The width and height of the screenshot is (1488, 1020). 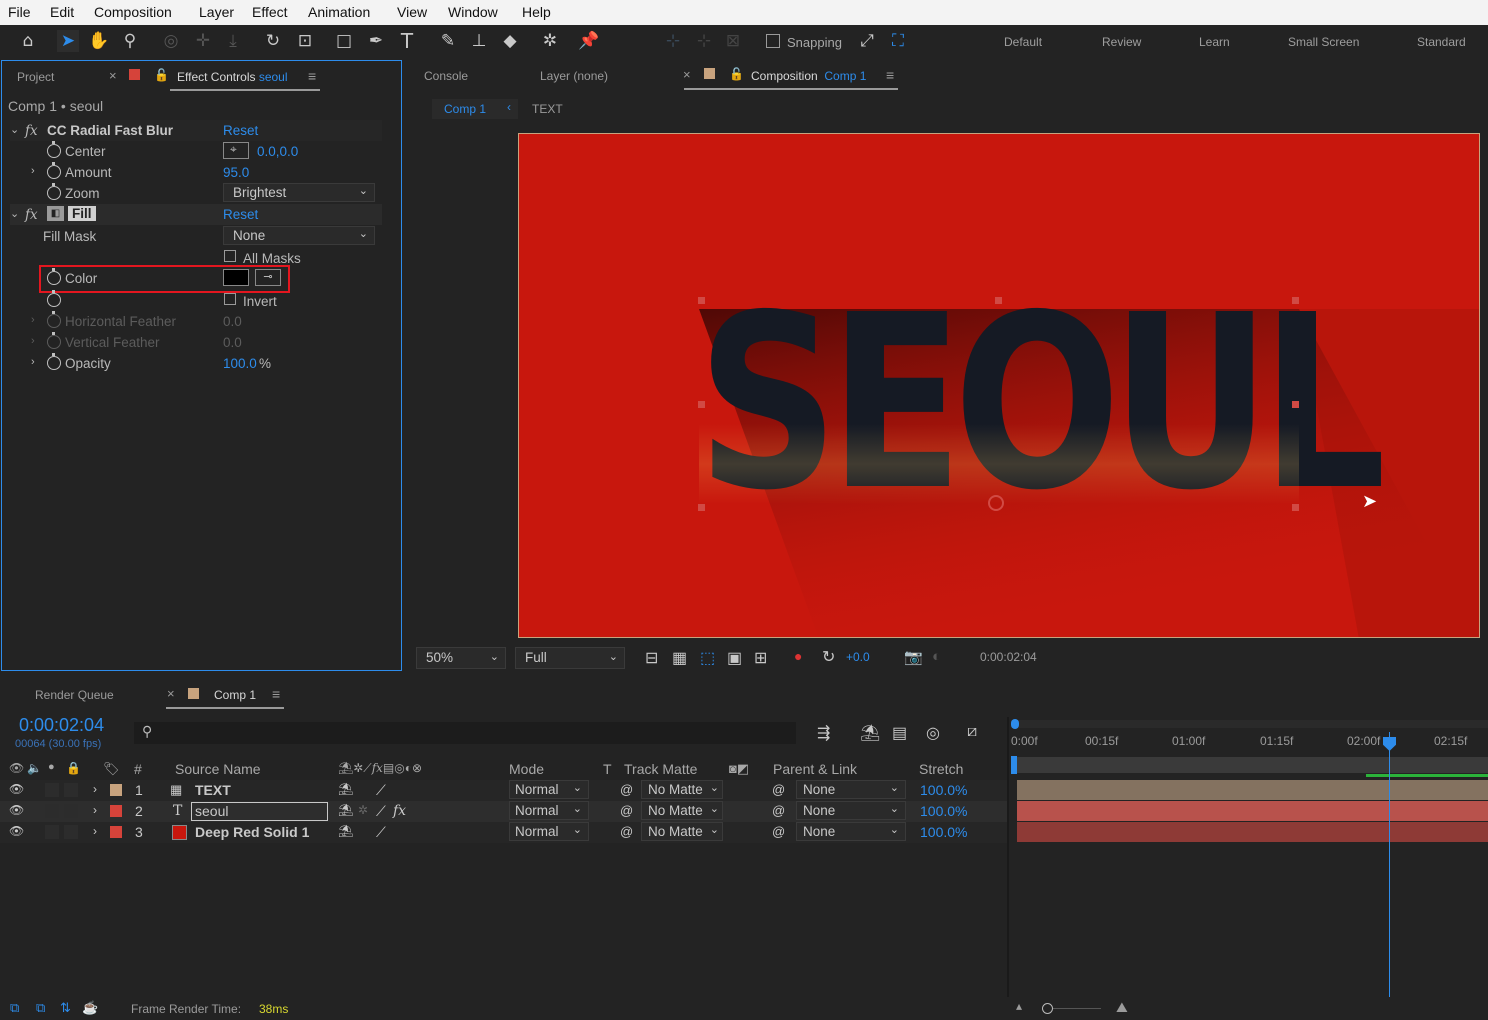 What do you see at coordinates (509, 107) in the screenshot?
I see `chevron-left-icon: ‹` at bounding box center [509, 107].